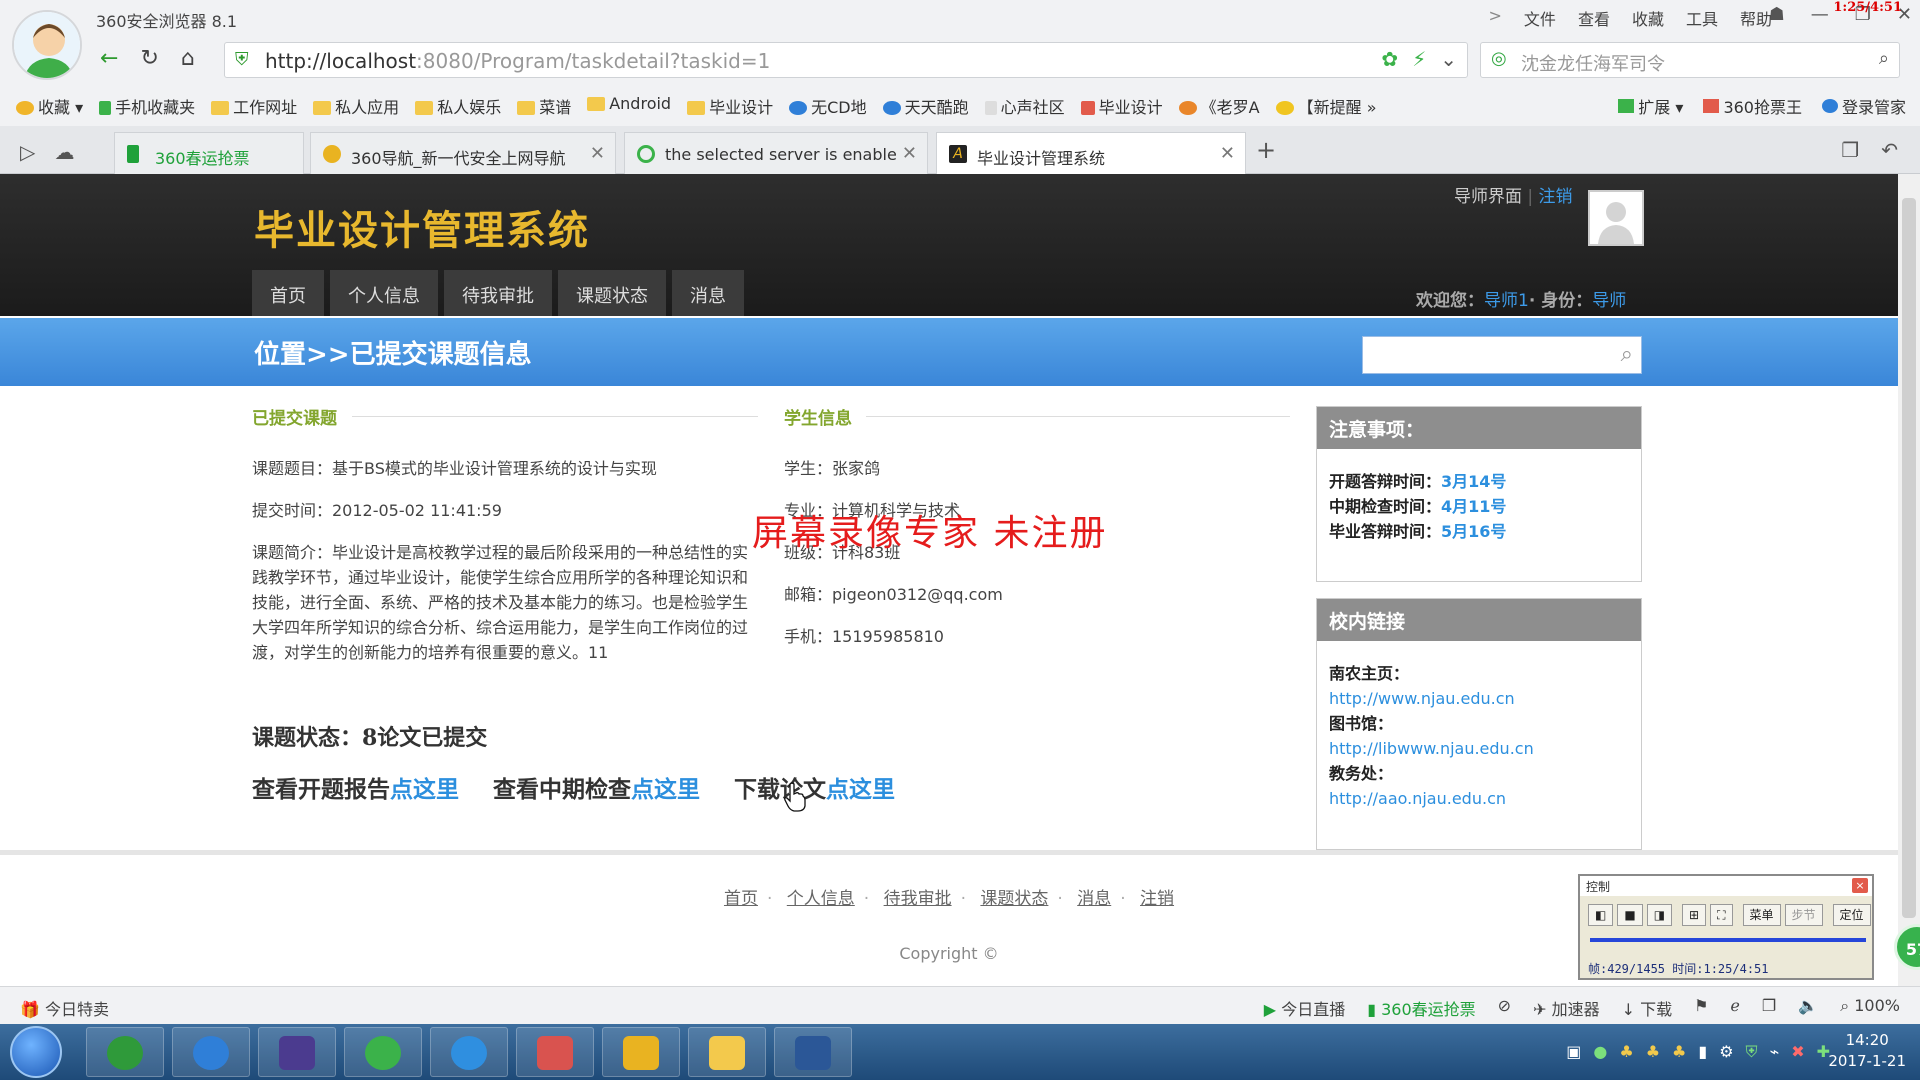 This screenshot has height=1080, width=1920. What do you see at coordinates (1863, 106) in the screenshot?
I see `login-manager-button: 登录管家` at bounding box center [1863, 106].